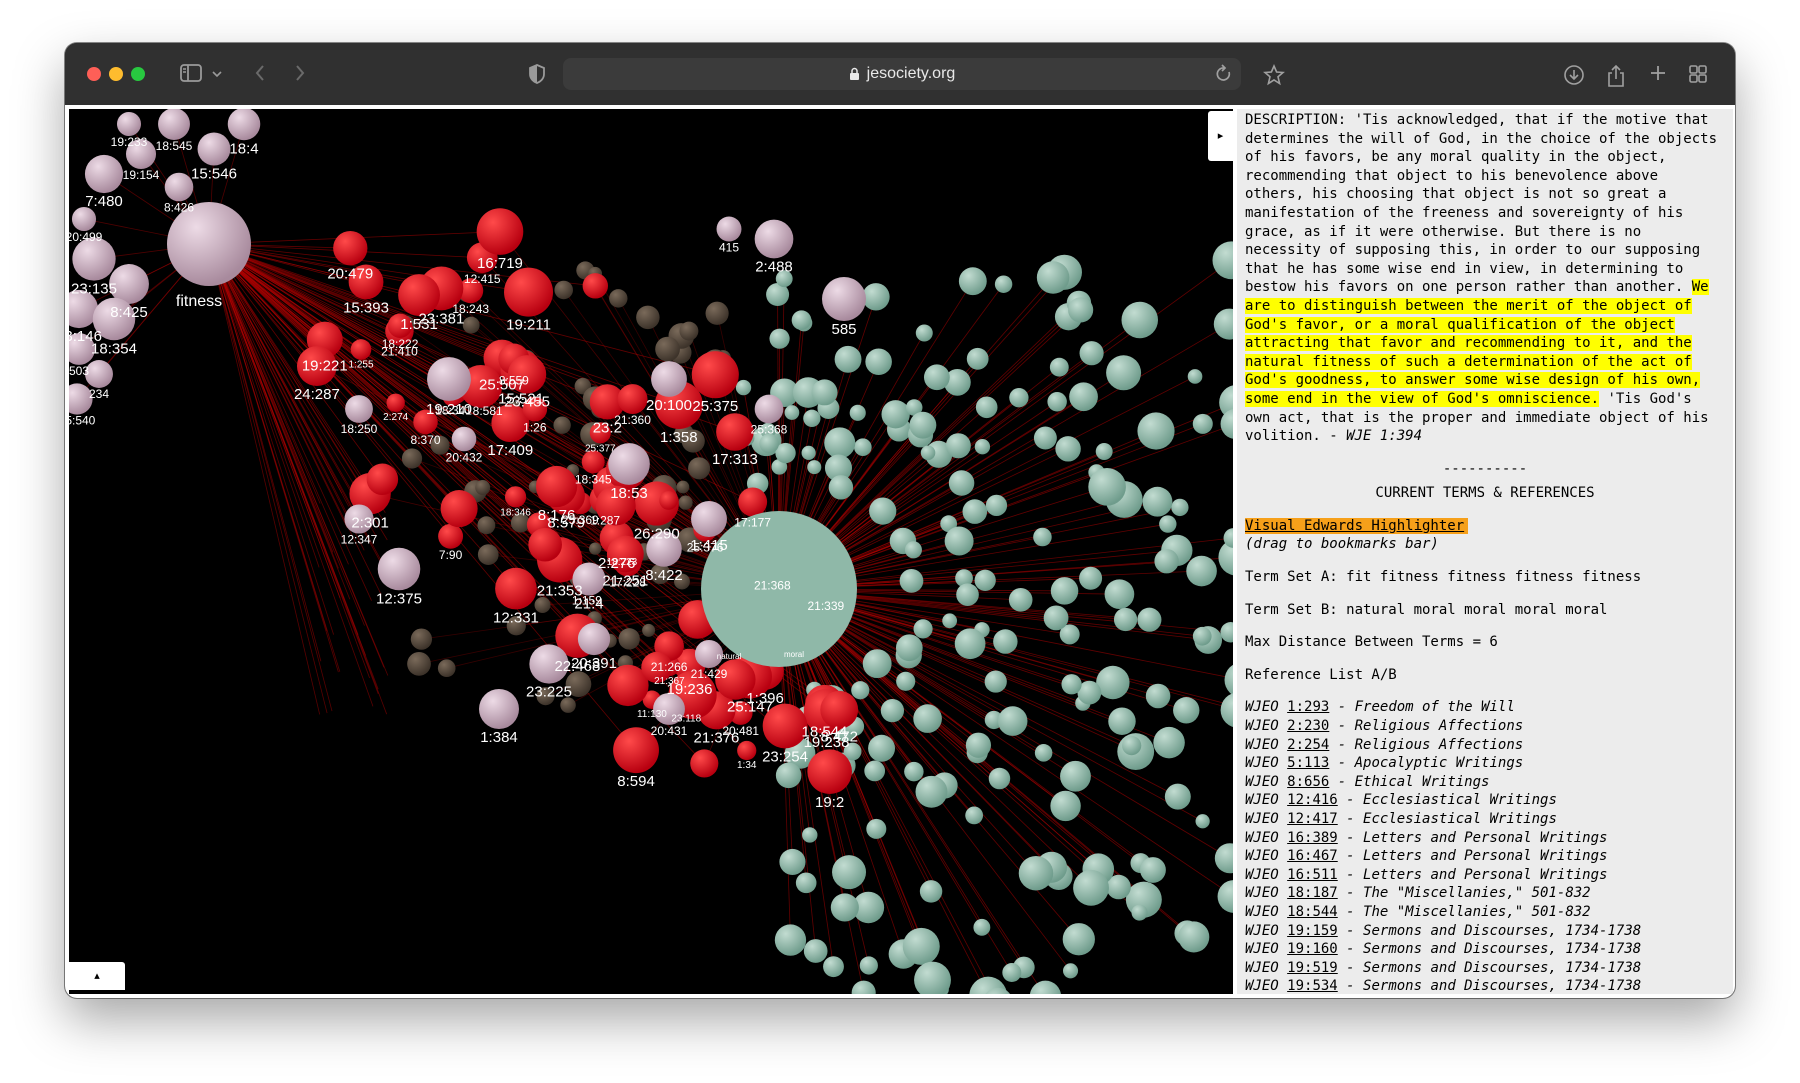  Describe the element at coordinates (1616, 74) in the screenshot. I see `share-icon` at that location.